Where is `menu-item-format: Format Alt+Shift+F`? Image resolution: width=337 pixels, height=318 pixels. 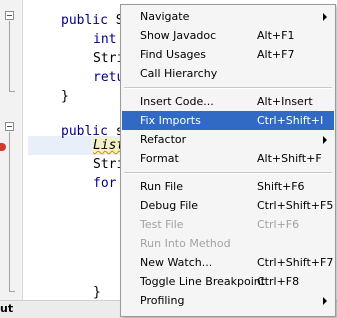 menu-item-format: Format Alt+Shift+F is located at coordinates (228, 158).